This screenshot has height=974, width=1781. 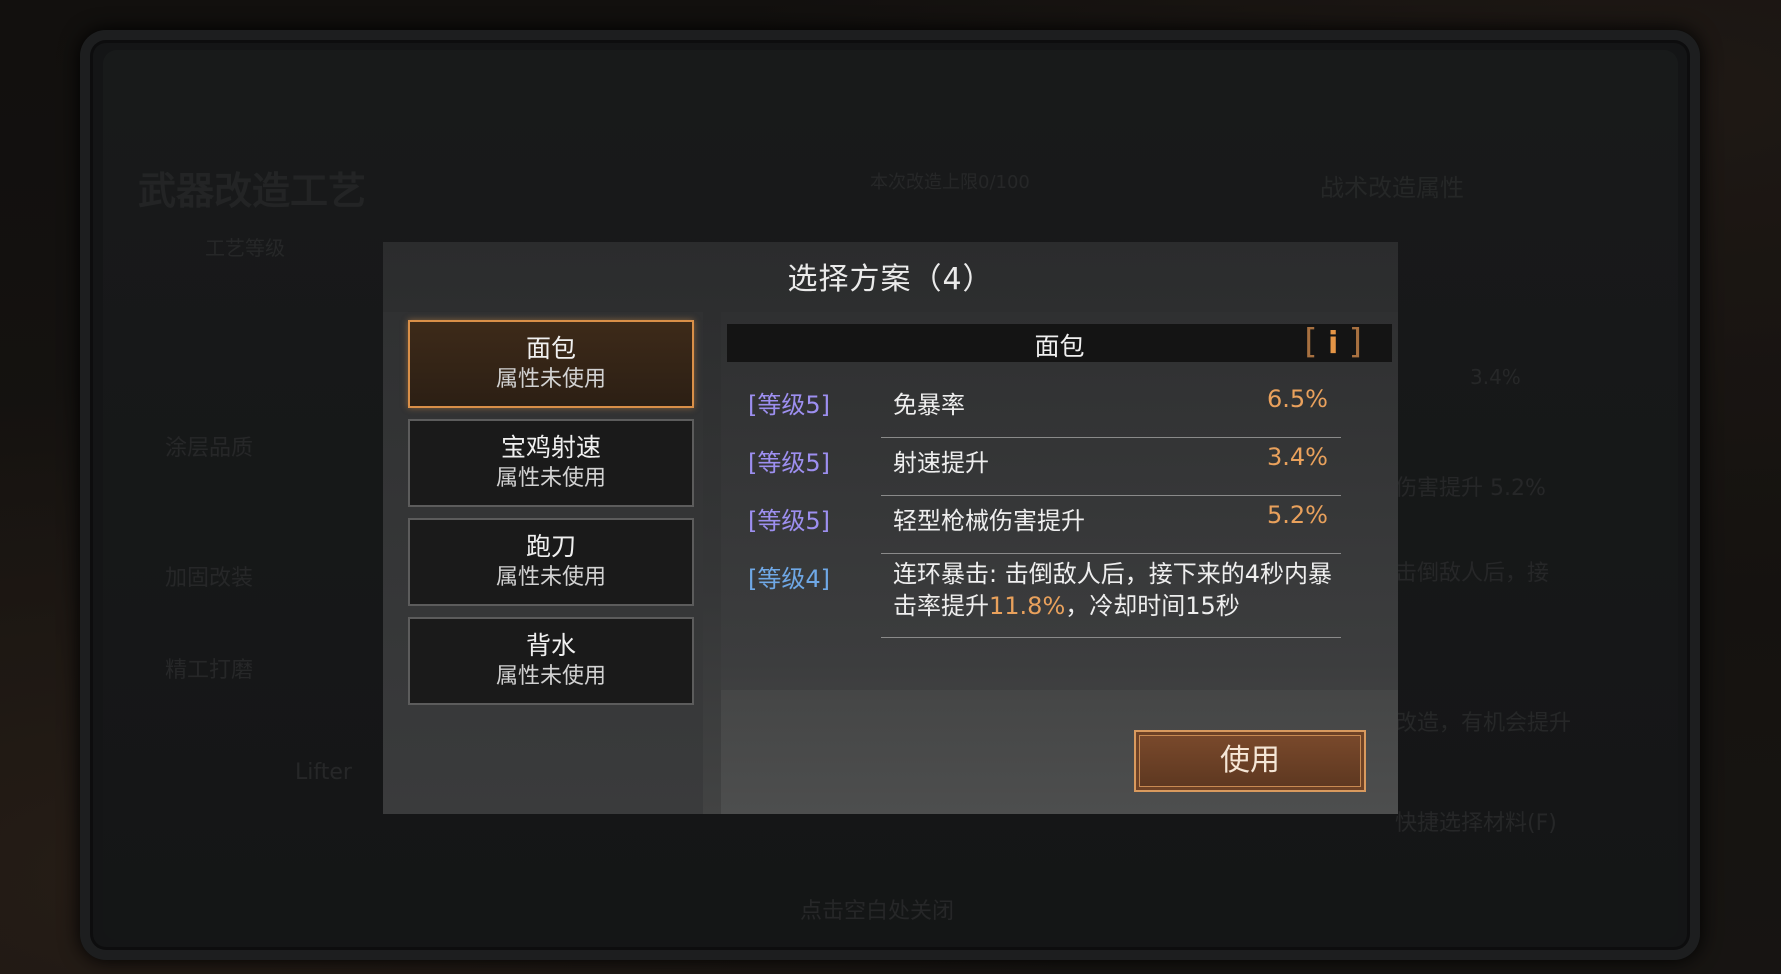 What do you see at coordinates (1059, 409) in the screenshot?
I see `attribute-row: [等级5] 免暴率 6.5%` at bounding box center [1059, 409].